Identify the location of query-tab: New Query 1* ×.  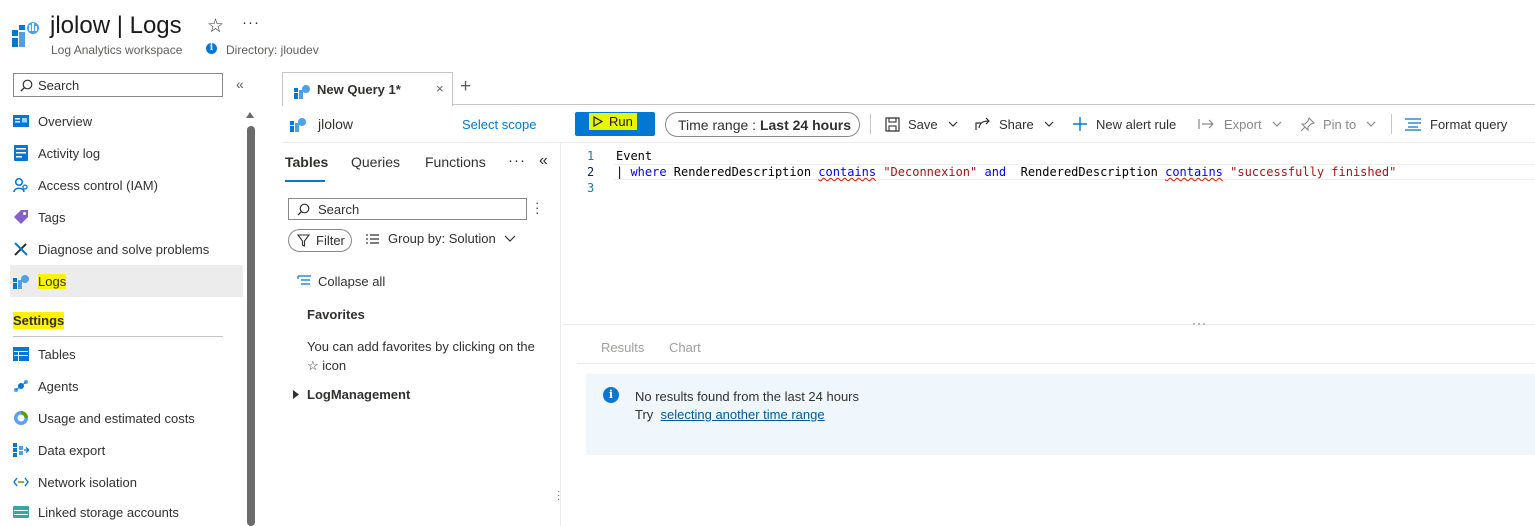
(367, 89).